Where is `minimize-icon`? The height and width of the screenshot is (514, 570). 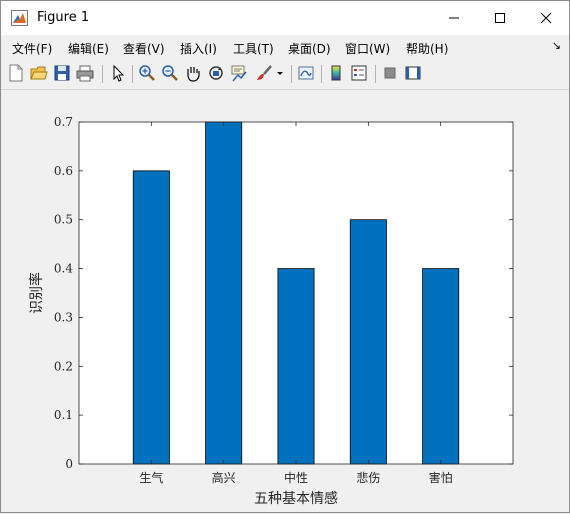 minimize-icon is located at coordinates (454, 18).